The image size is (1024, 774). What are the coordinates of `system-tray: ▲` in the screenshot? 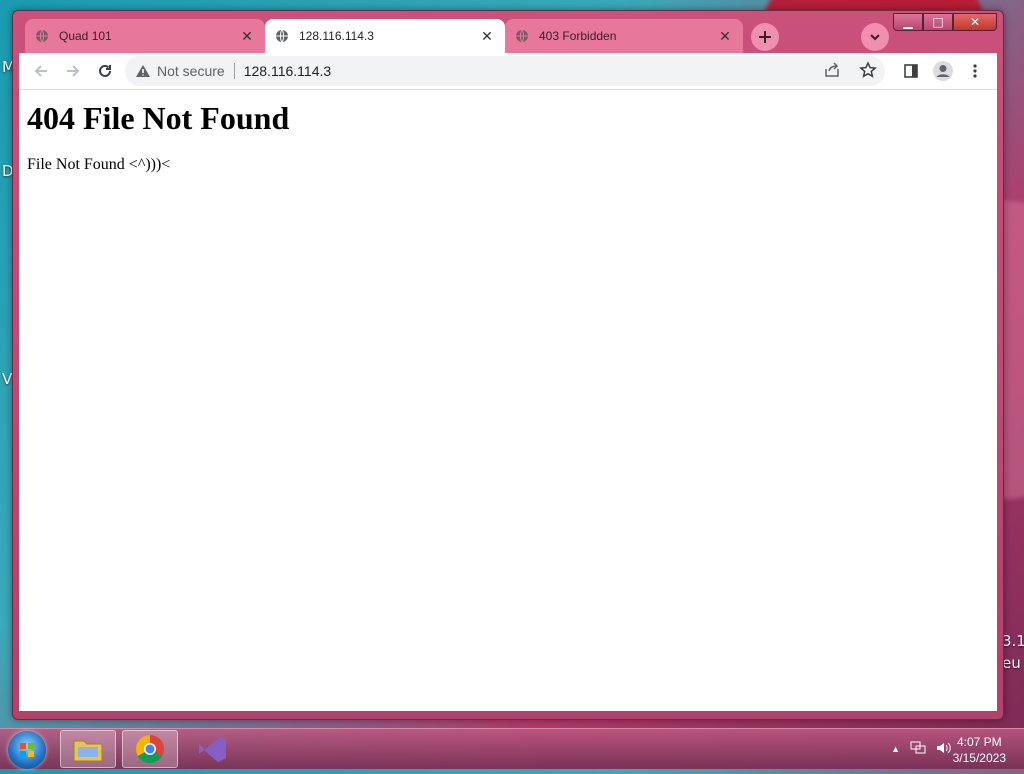 It's located at (921, 749).